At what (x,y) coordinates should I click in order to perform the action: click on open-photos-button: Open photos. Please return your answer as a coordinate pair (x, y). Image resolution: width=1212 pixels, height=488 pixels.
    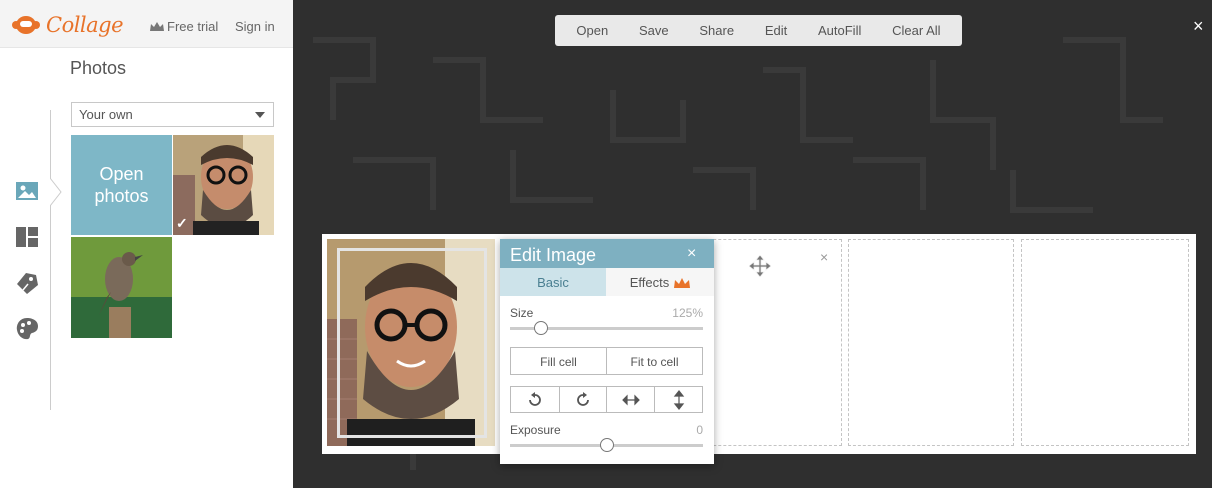
    Looking at the image, I should click on (121, 185).